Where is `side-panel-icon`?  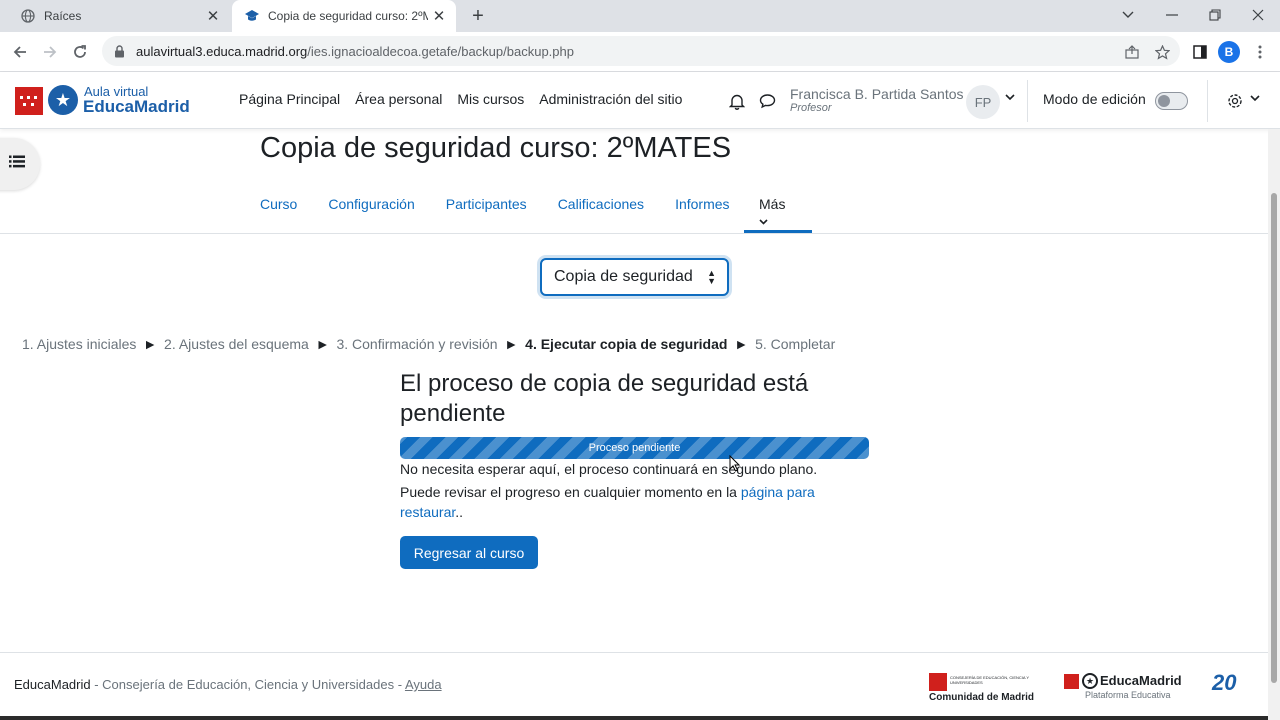
side-panel-icon is located at coordinates (1200, 52).